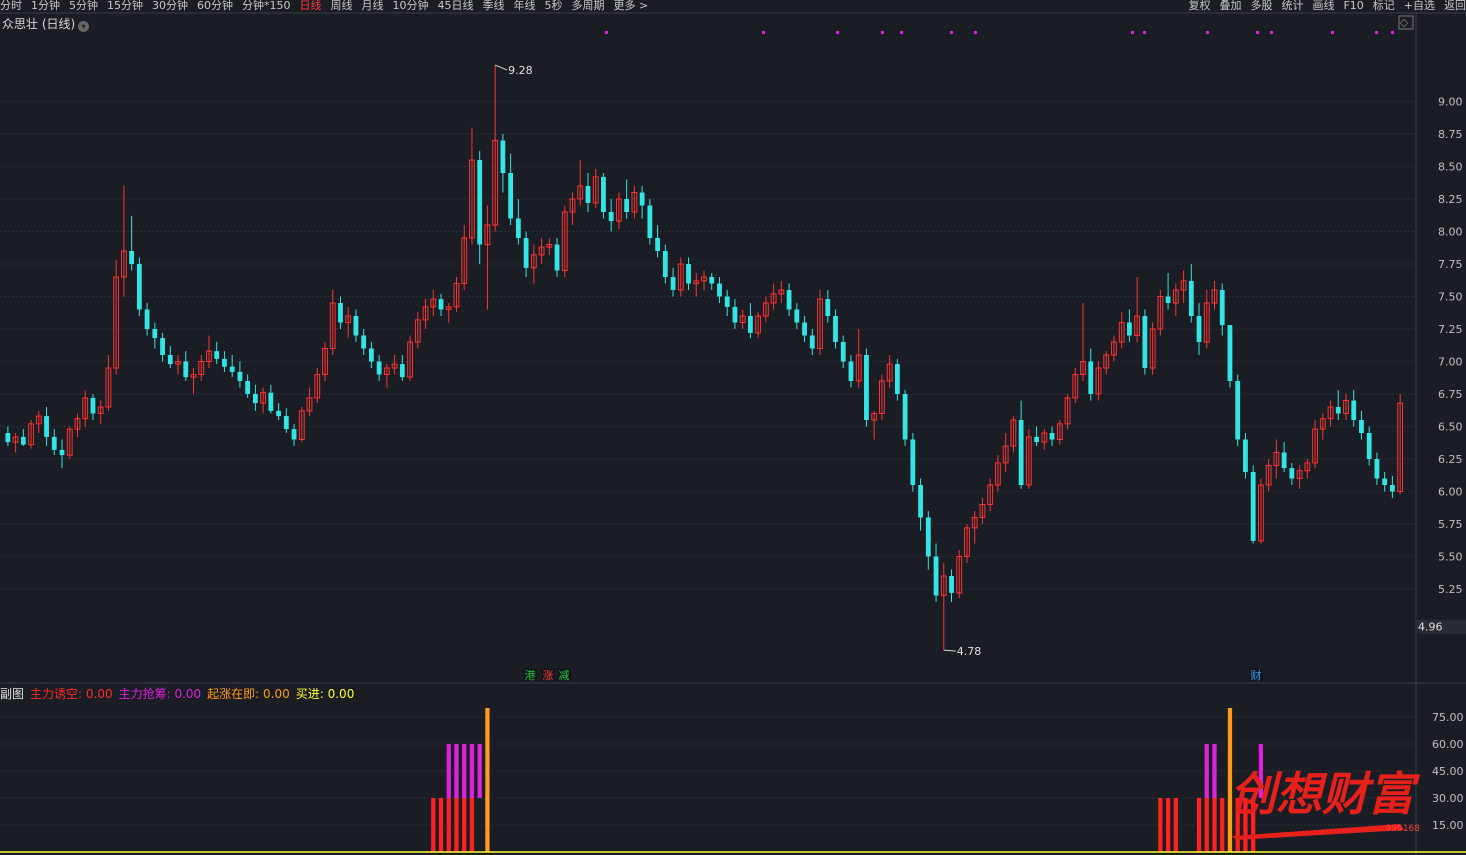 This screenshot has width=1466, height=855. What do you see at coordinates (548, 675) in the screenshot?
I see `event-label-1: 涨` at bounding box center [548, 675].